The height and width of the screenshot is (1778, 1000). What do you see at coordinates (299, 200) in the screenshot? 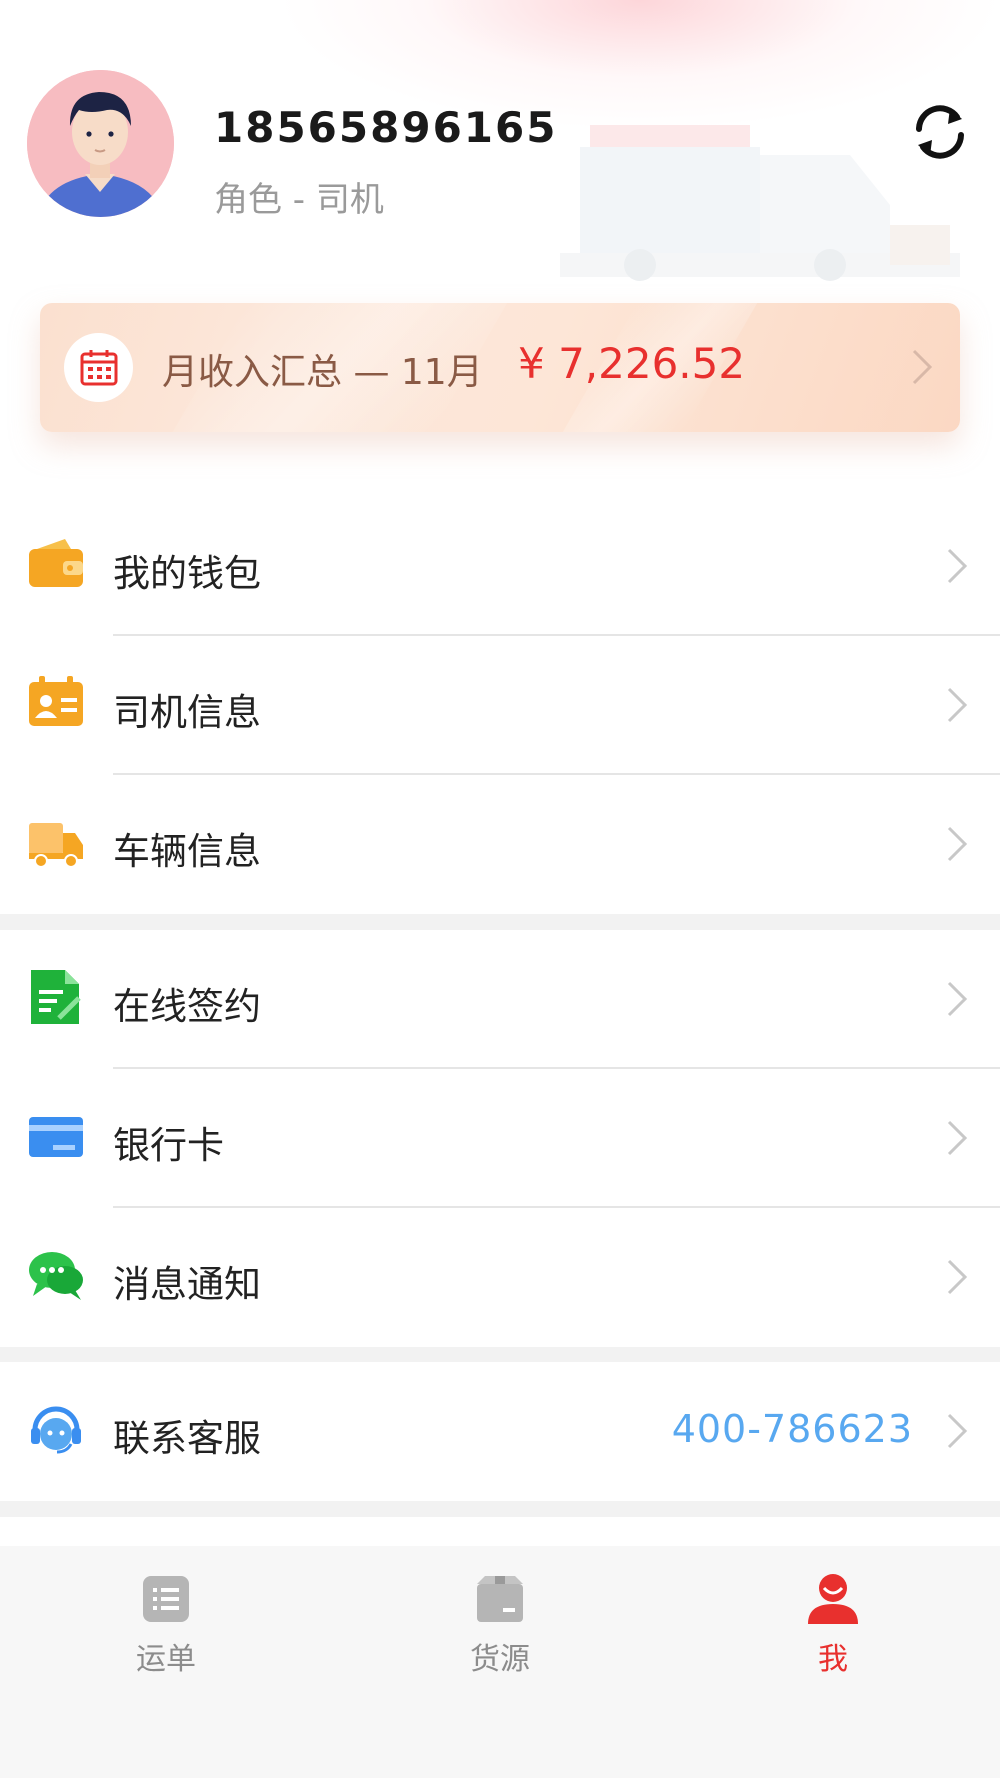
I see `user-role: 角色 - 司机` at bounding box center [299, 200].